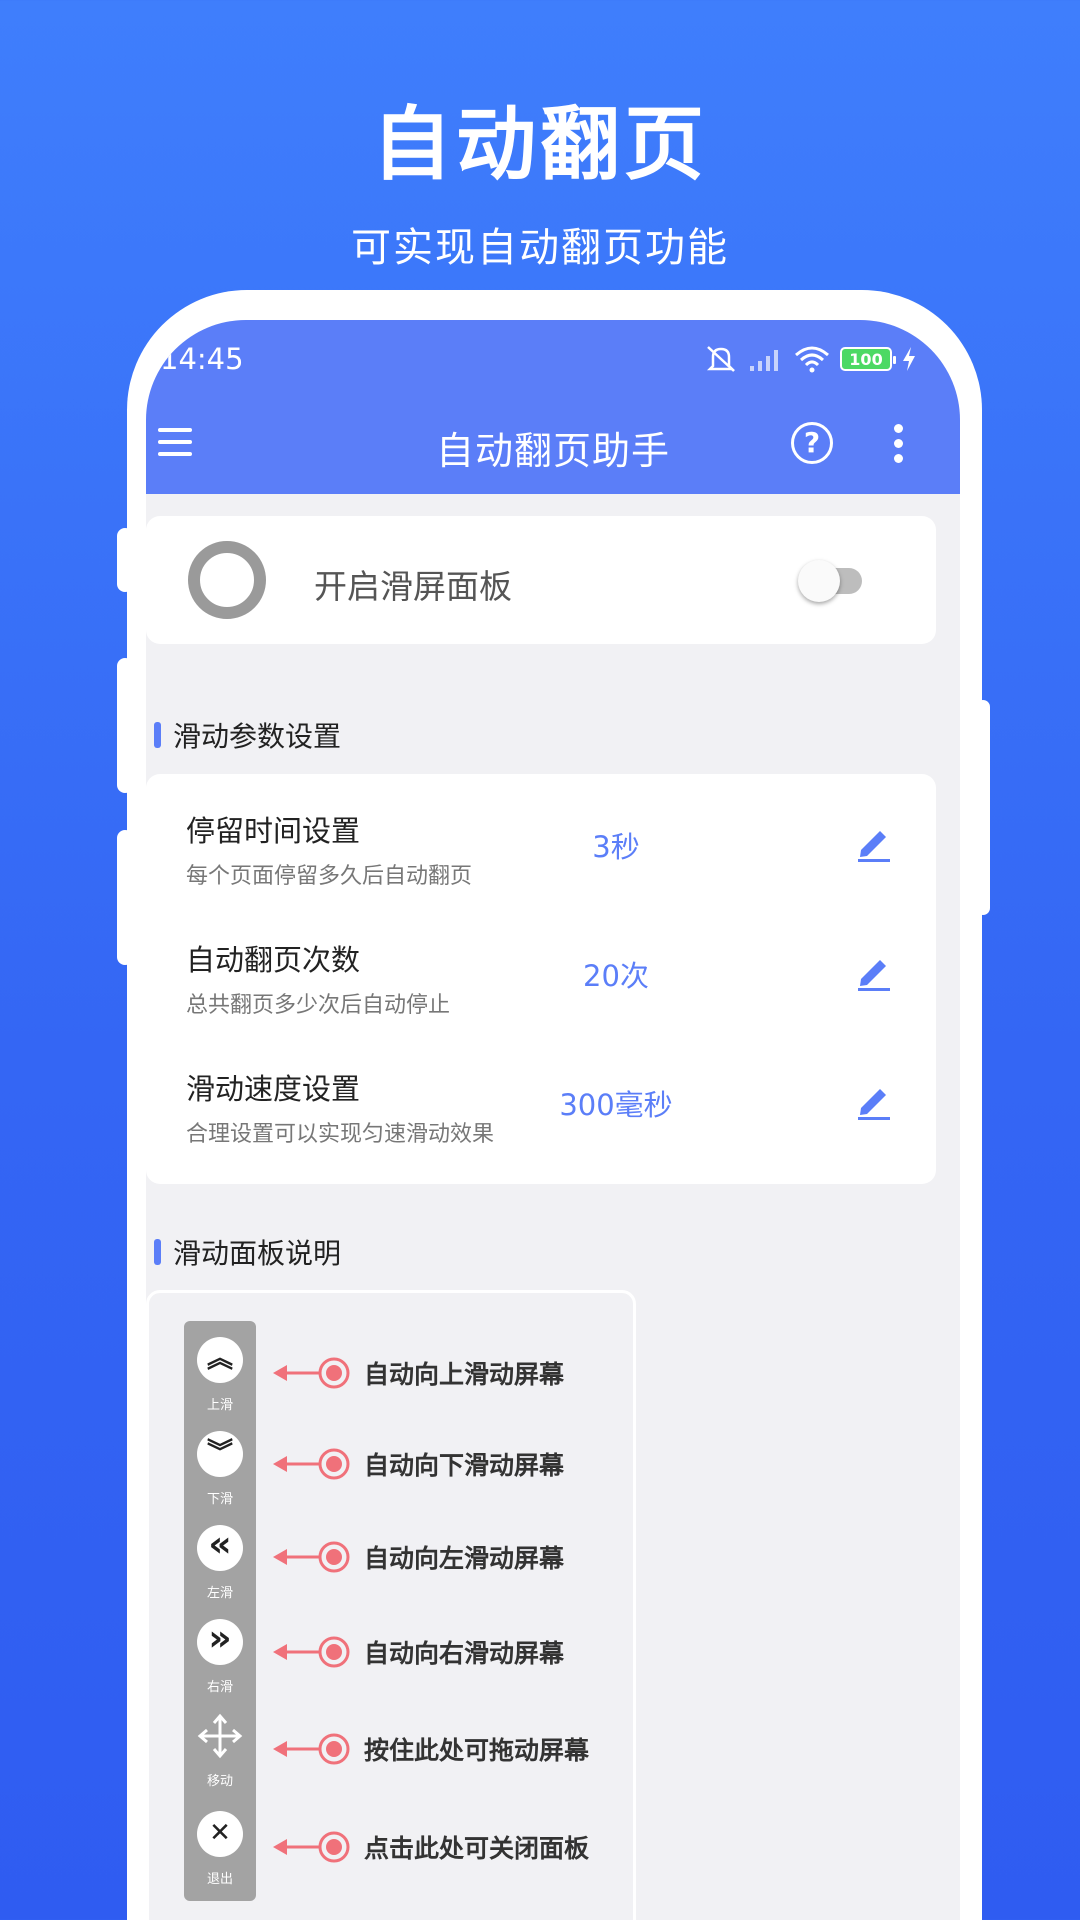  What do you see at coordinates (219, 1687) in the screenshot?
I see `ctrl-label: 右滑` at bounding box center [219, 1687].